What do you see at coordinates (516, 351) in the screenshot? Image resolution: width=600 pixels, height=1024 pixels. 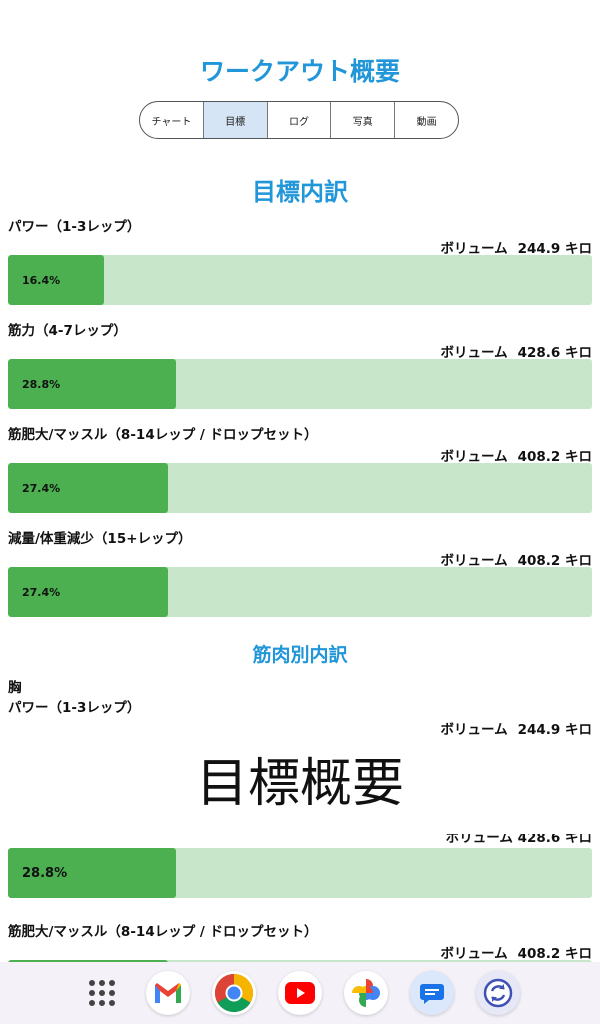 I see `goal-volume-strength: ボリューム 428.6 キロ` at bounding box center [516, 351].